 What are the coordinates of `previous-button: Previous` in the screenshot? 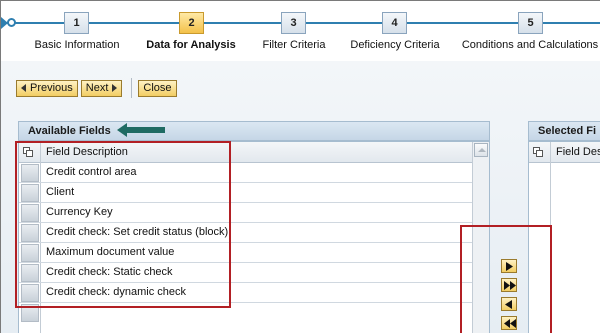 It's located at (47, 88).